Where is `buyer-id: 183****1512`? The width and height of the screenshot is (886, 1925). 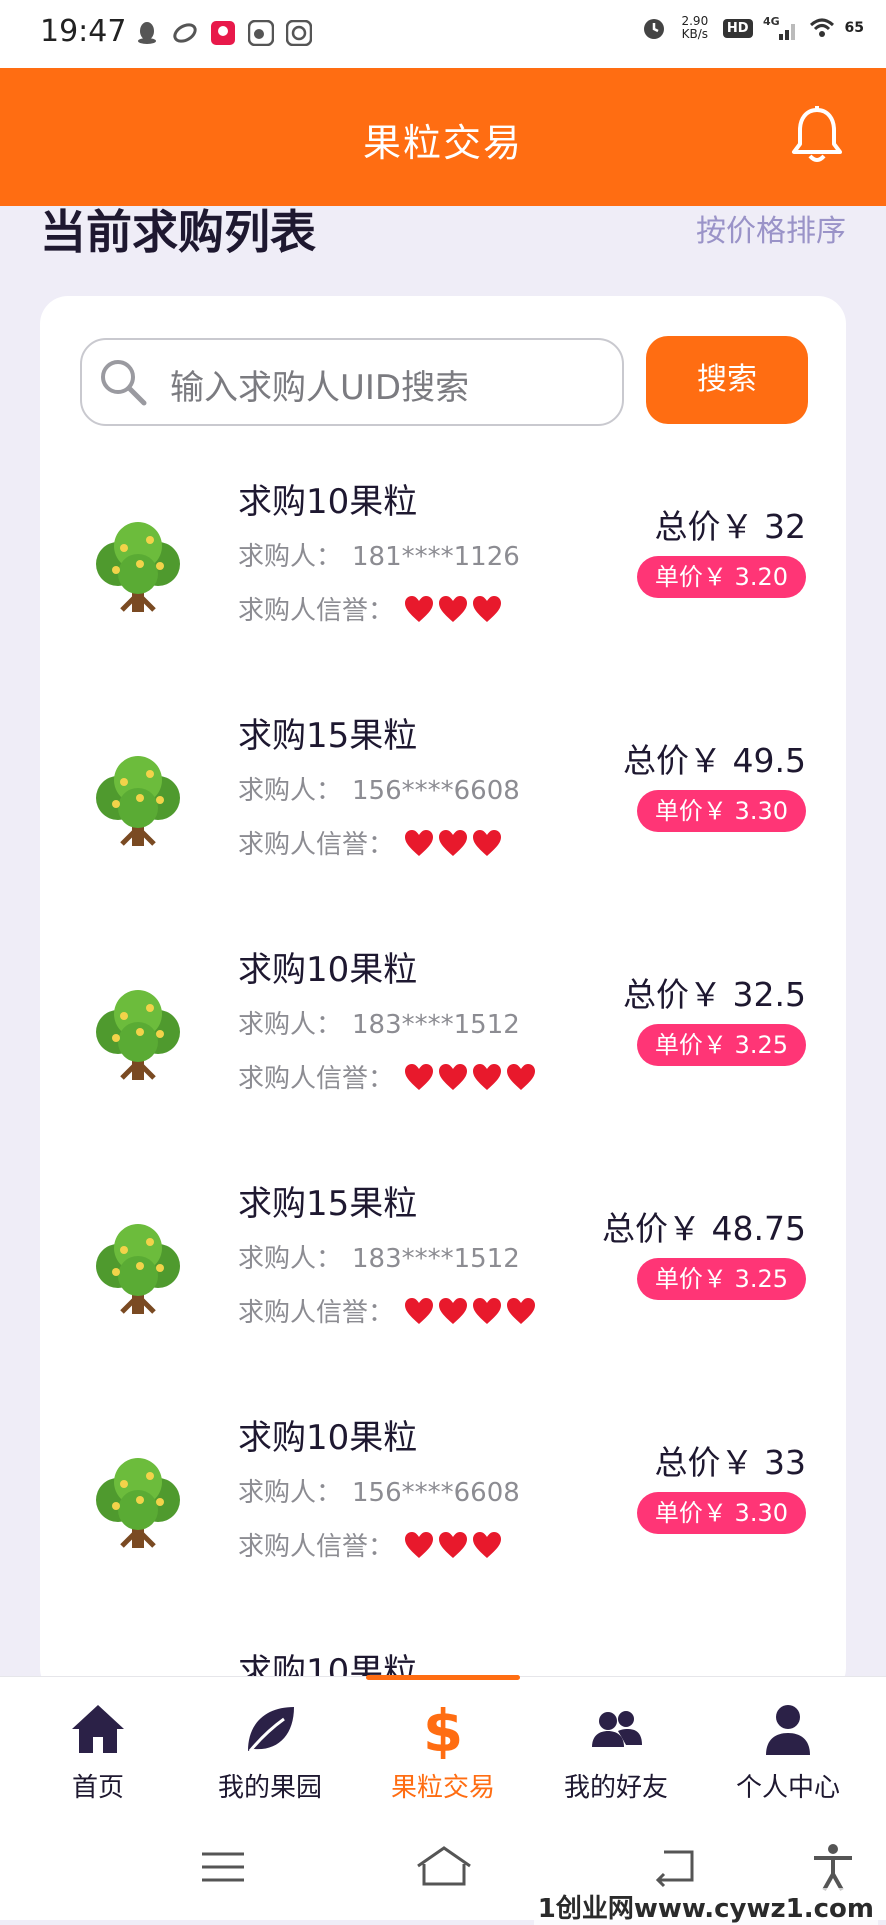 buyer-id: 183****1512 is located at coordinates (436, 1025).